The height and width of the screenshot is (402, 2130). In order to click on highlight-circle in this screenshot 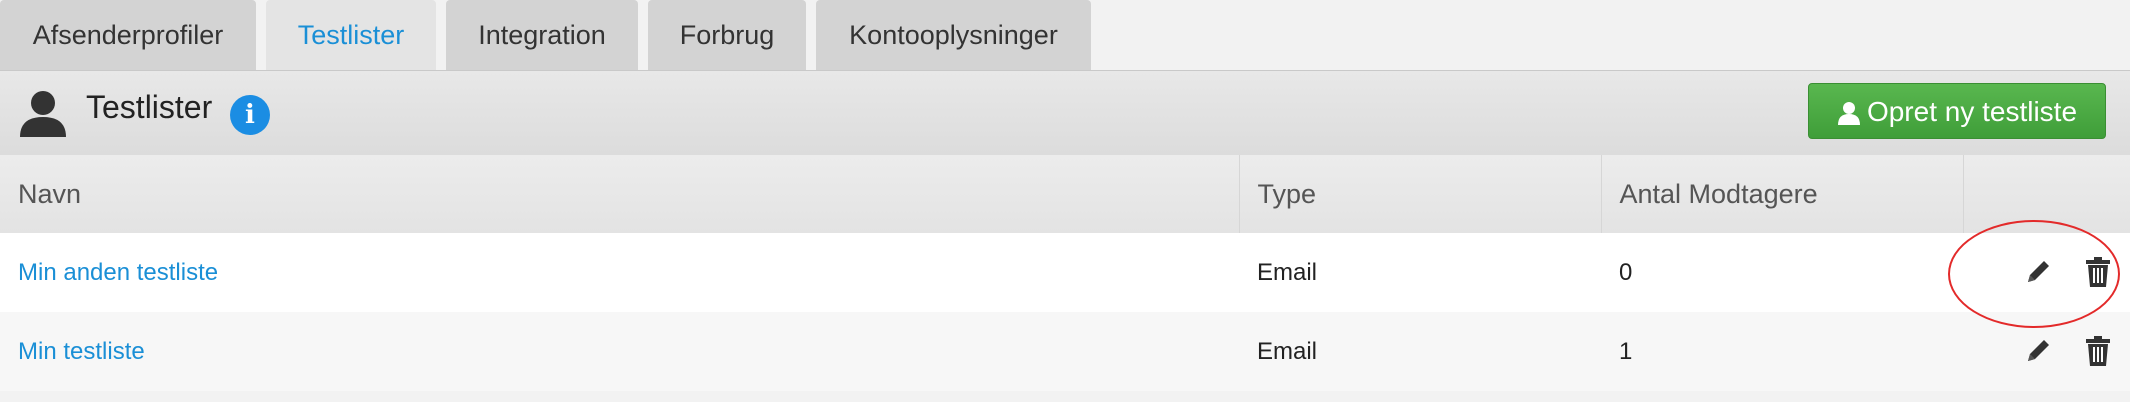, I will do `click(2034, 274)`.